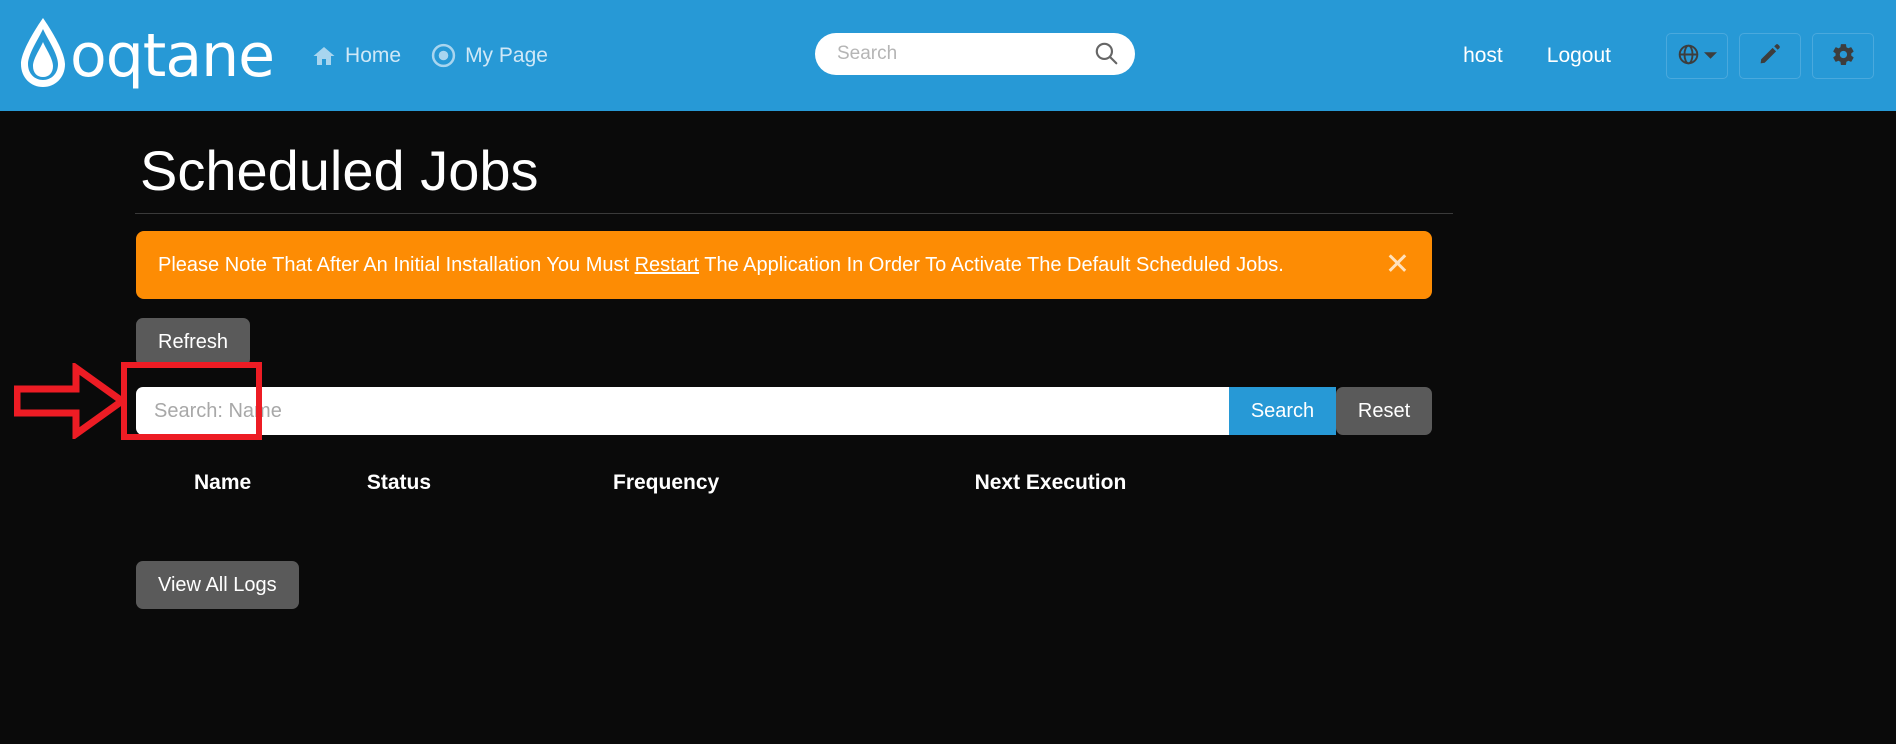 This screenshot has width=1896, height=744. I want to click on column-header-frequency: Frequency, so click(666, 483).